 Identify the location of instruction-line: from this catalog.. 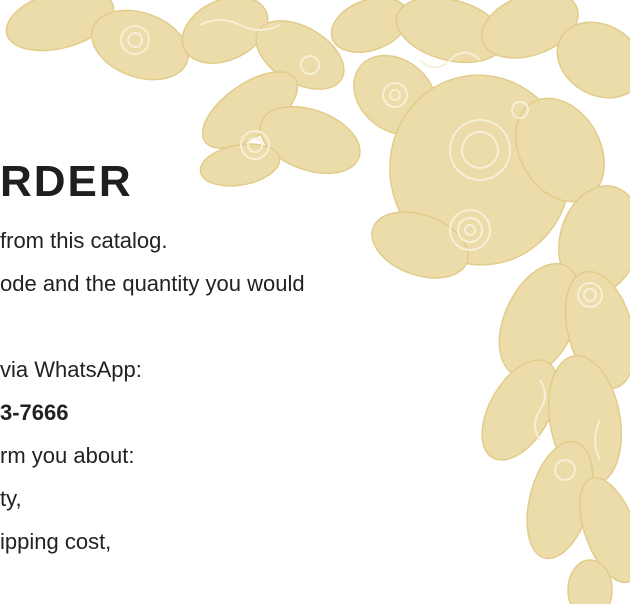
(84, 240).